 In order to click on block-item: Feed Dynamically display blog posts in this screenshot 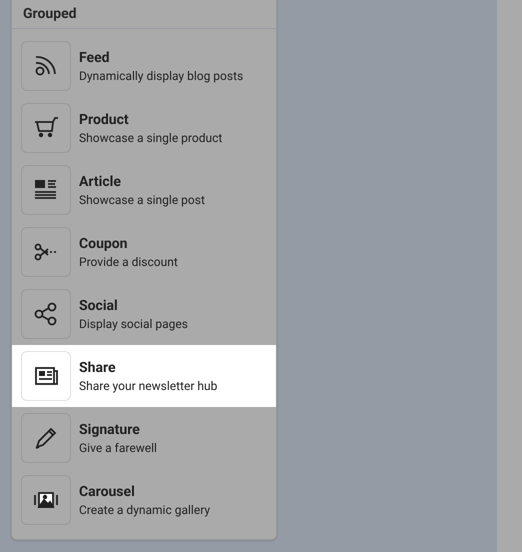, I will do `click(144, 66)`.